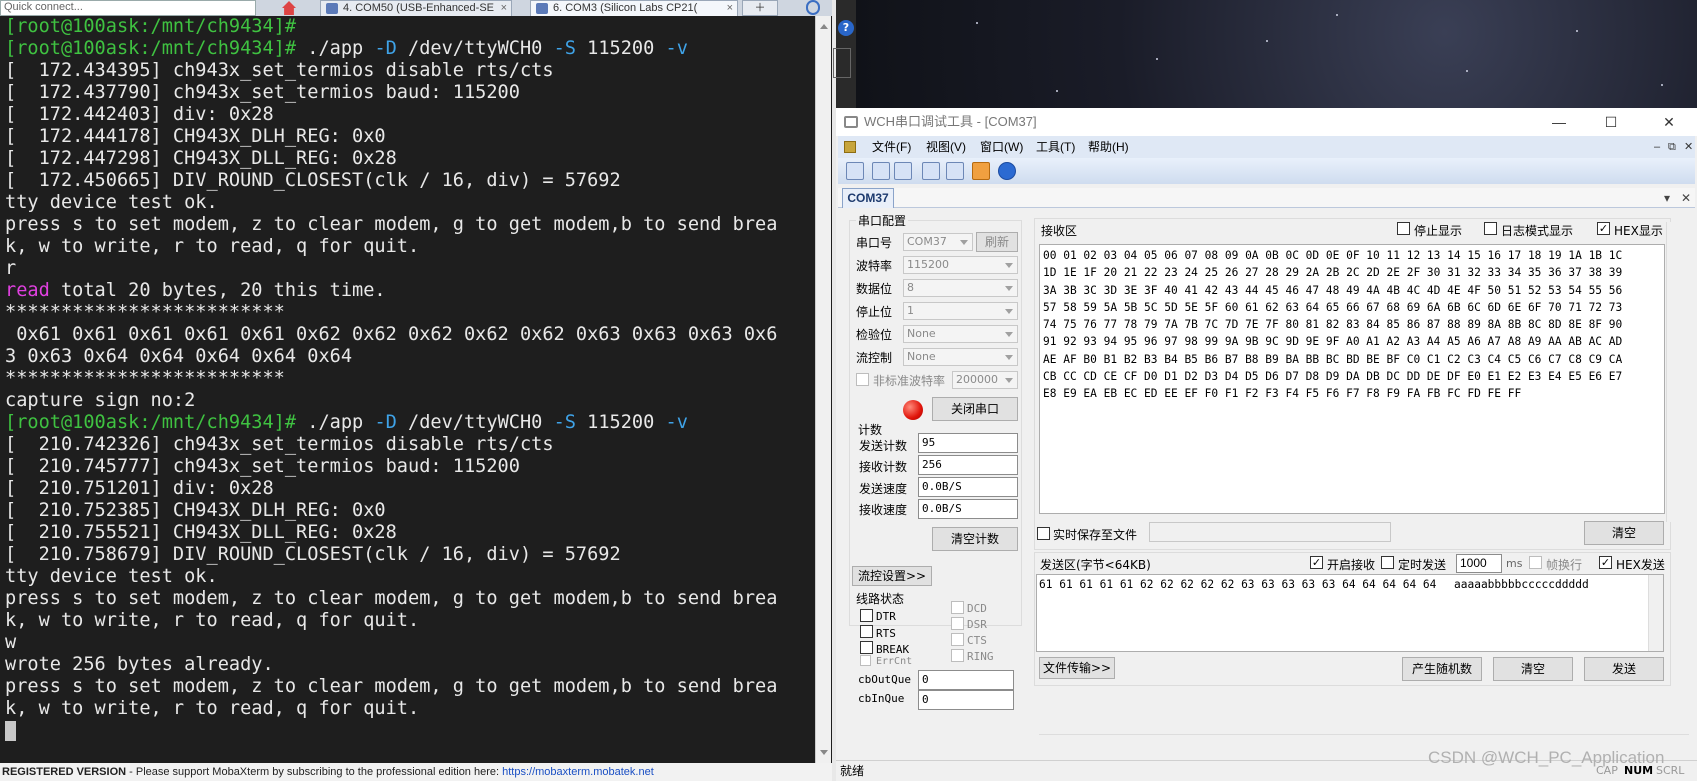  What do you see at coordinates (884, 679) in the screenshot?
I see `cboutque-label: cbOutQue` at bounding box center [884, 679].